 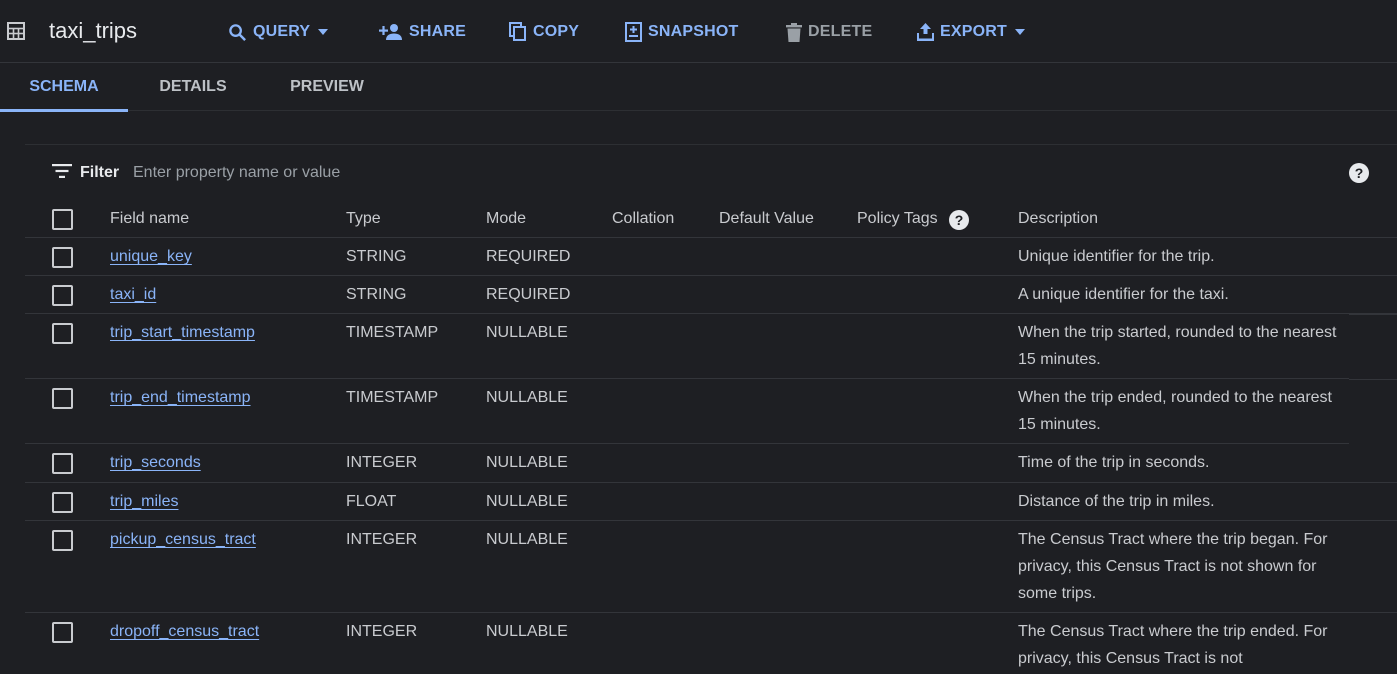 I want to click on copy-button-label: COPY, so click(x=556, y=31).